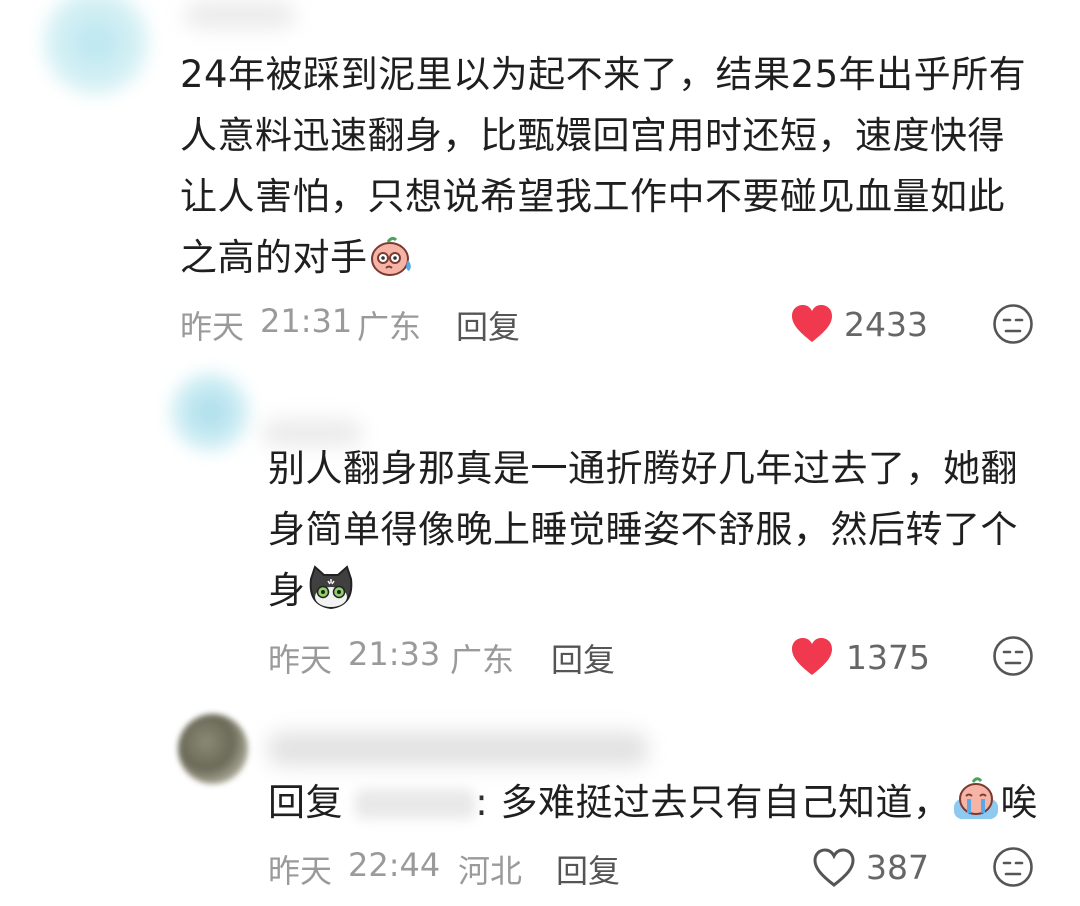  Describe the element at coordinates (888, 657) in the screenshot. I see `like-count: 1375` at that location.